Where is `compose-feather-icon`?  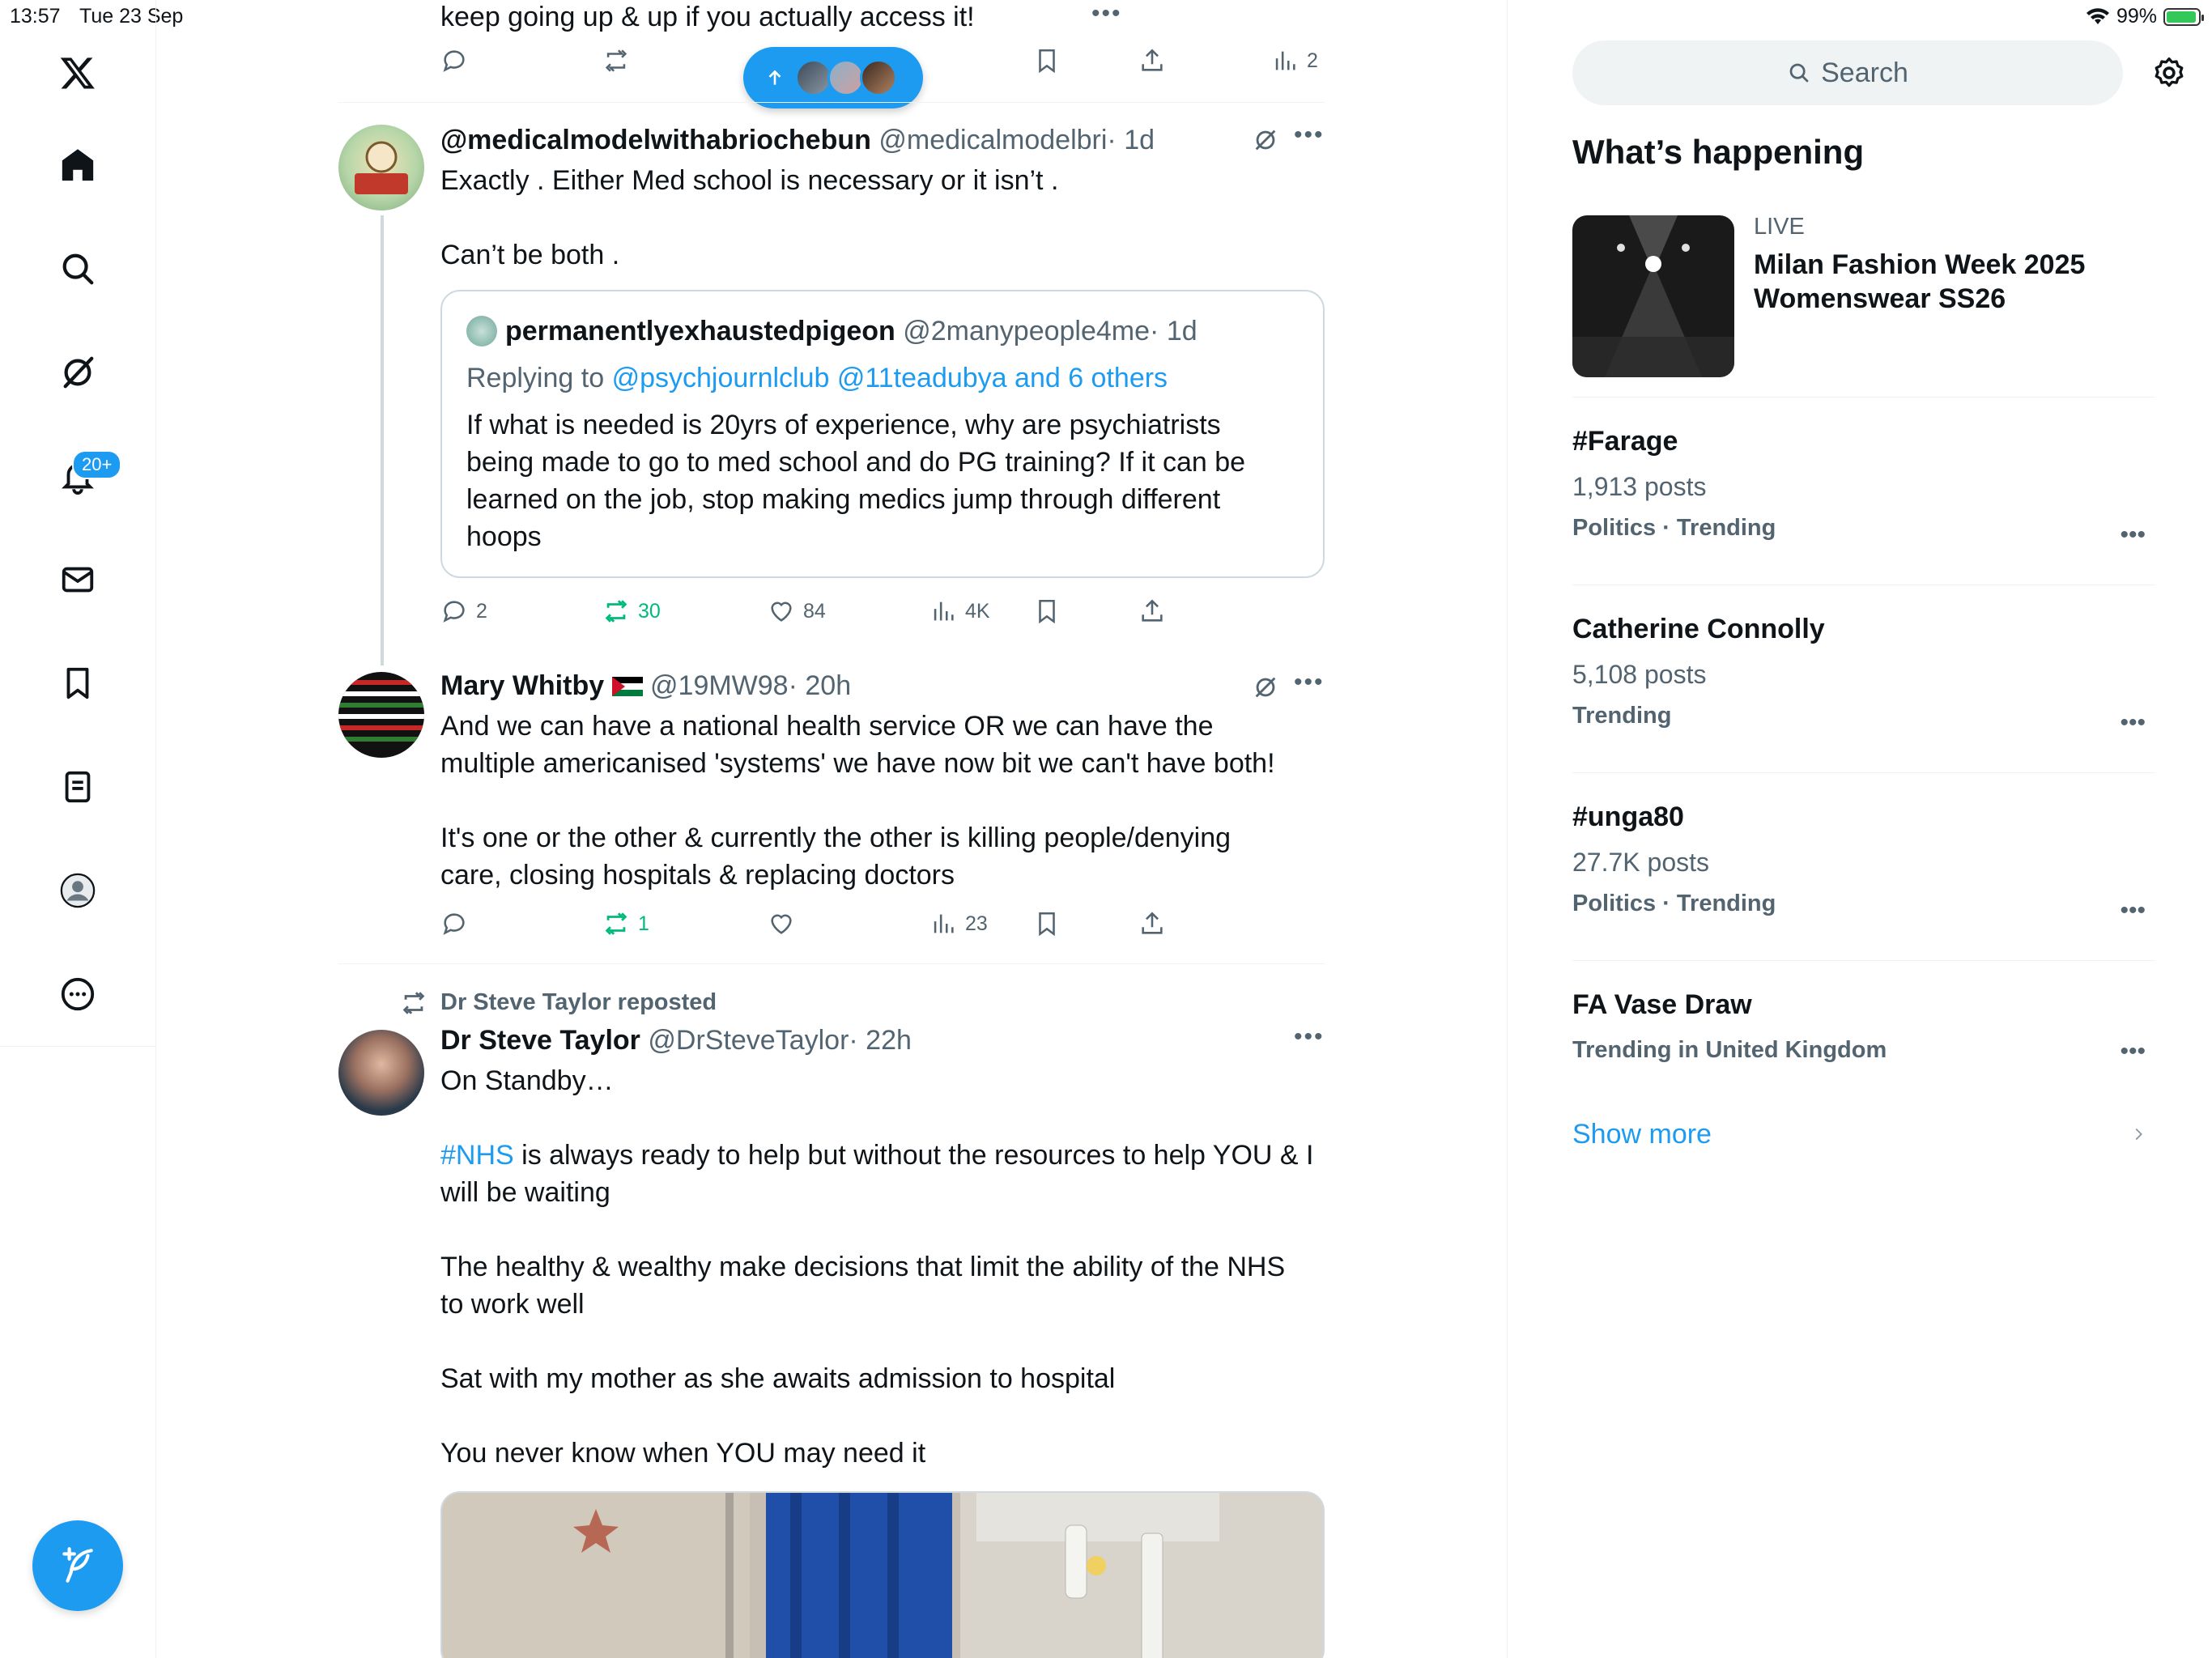 compose-feather-icon is located at coordinates (77, 1565).